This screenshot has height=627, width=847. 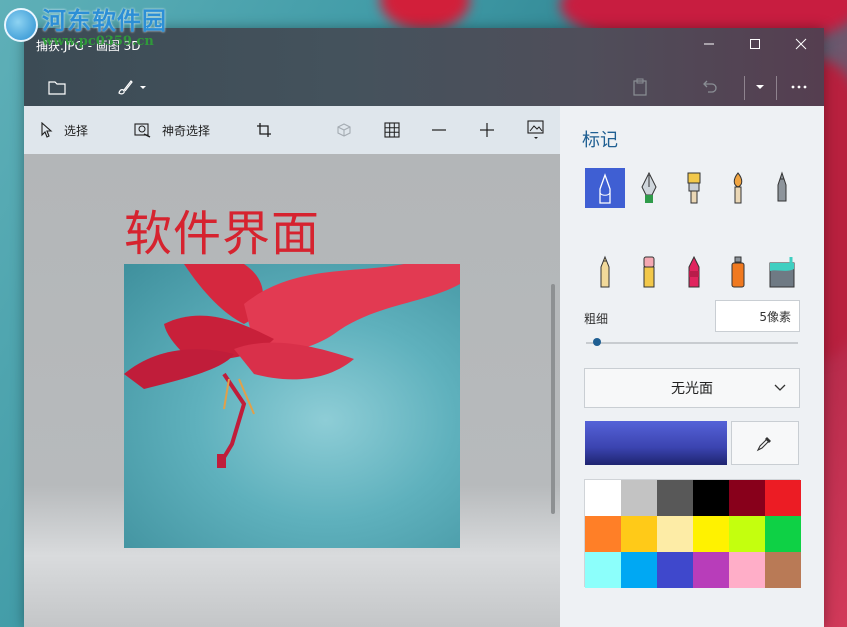 I want to click on thickness-input: 5像素, so click(x=757, y=316).